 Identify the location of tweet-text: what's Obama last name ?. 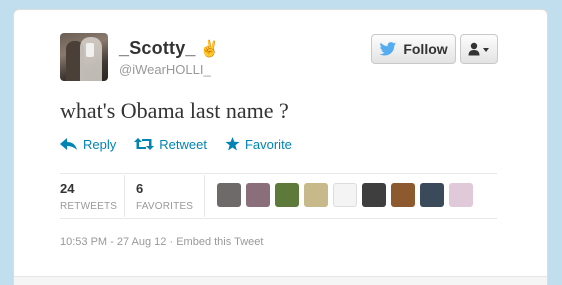
(174, 110).